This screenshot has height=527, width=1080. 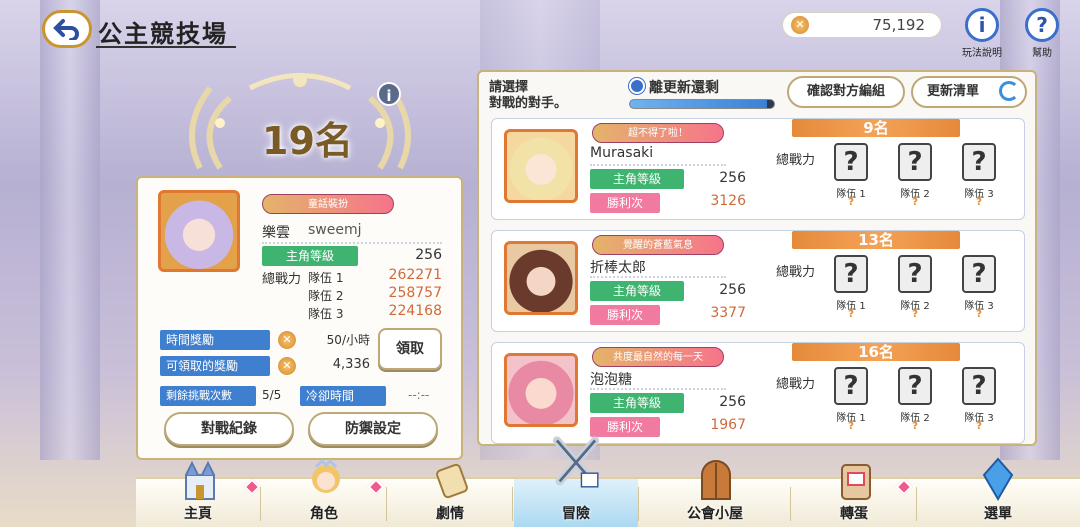 What do you see at coordinates (715, 493) in the screenshot?
I see `nav-guild-house: 公會小屋` at bounding box center [715, 493].